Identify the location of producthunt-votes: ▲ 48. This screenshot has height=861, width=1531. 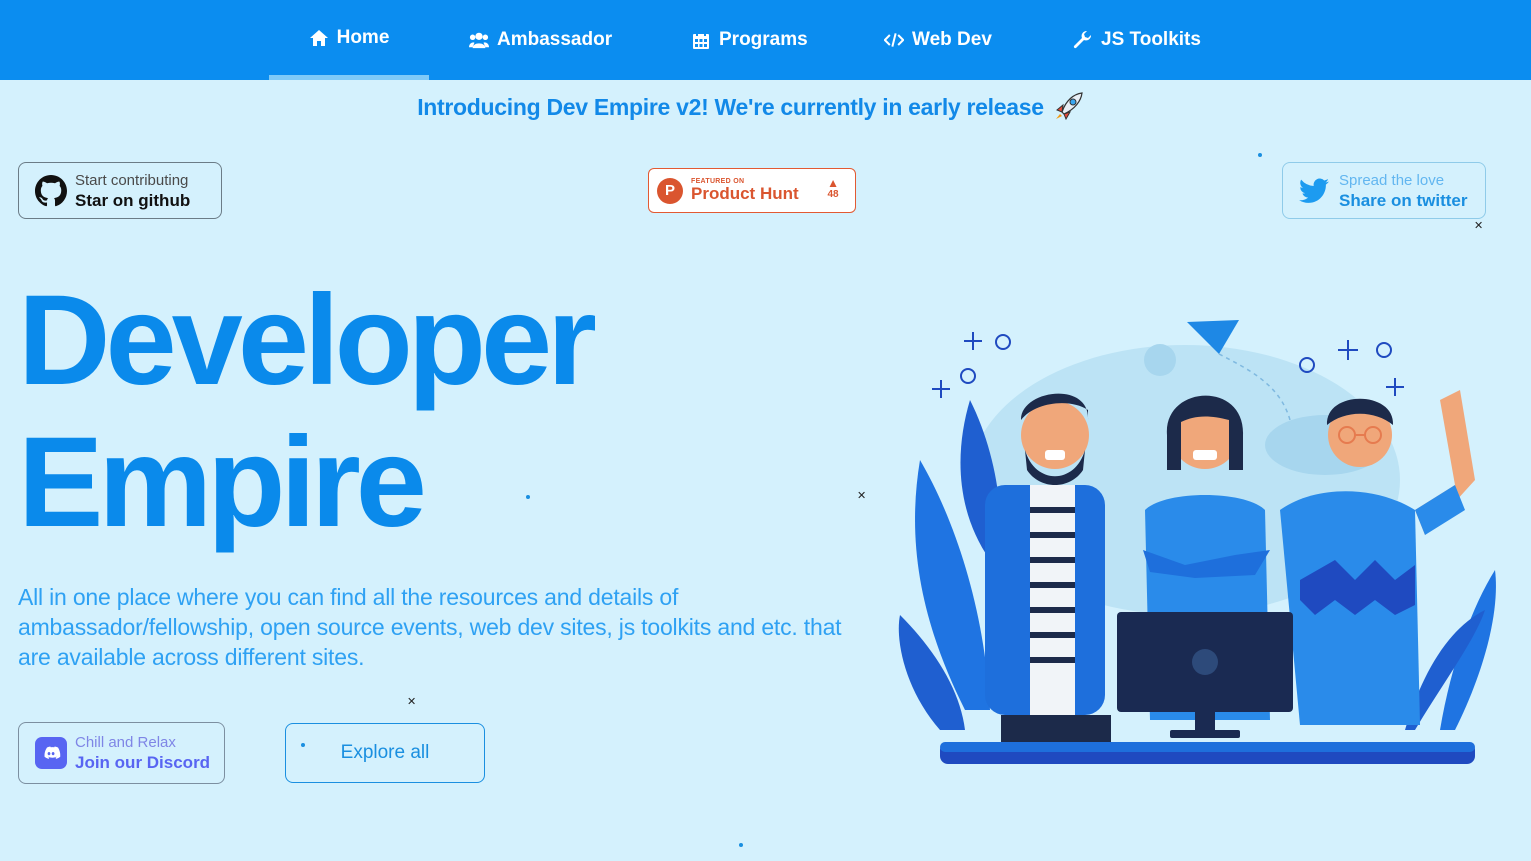
(833, 188).